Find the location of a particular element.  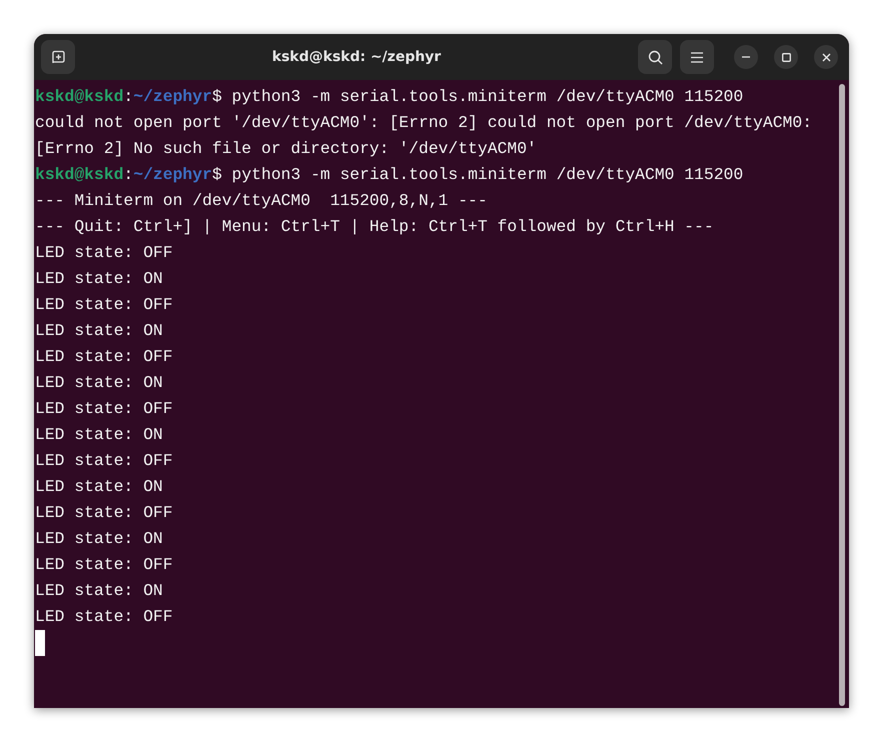

text-cursor is located at coordinates (40, 643).